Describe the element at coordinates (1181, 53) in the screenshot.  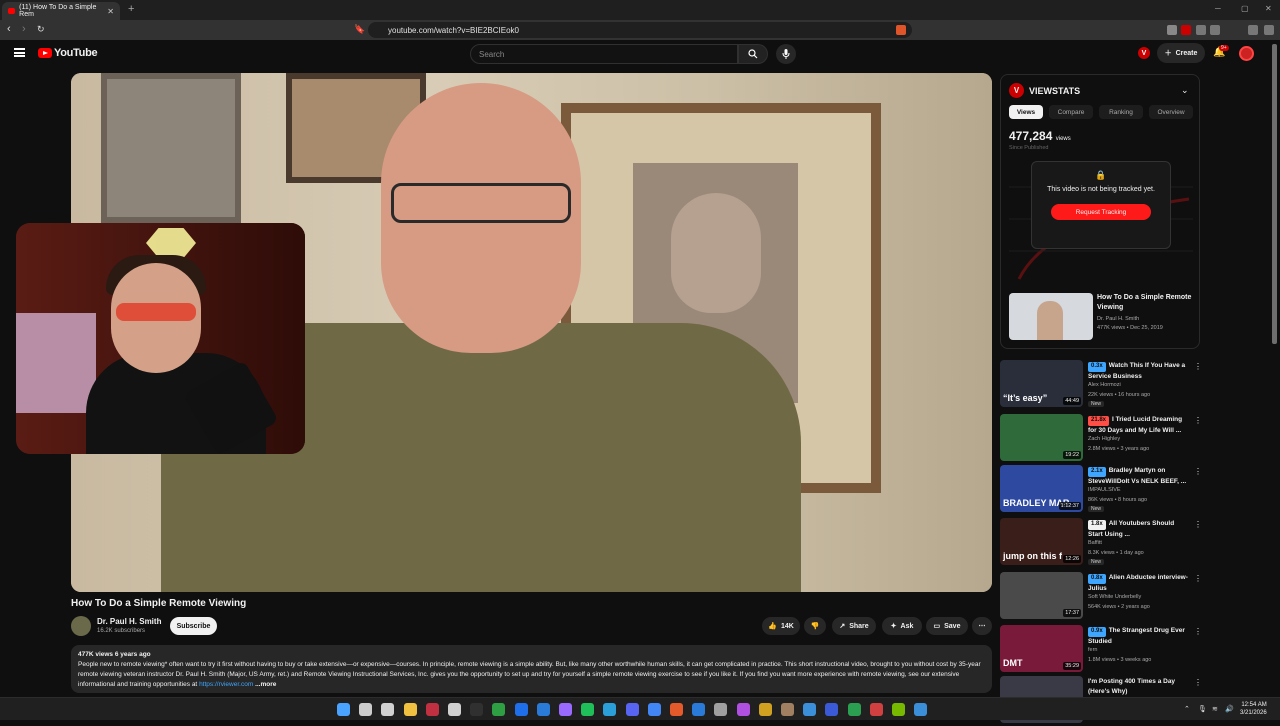
I see `create-button: ＋ Create` at that location.